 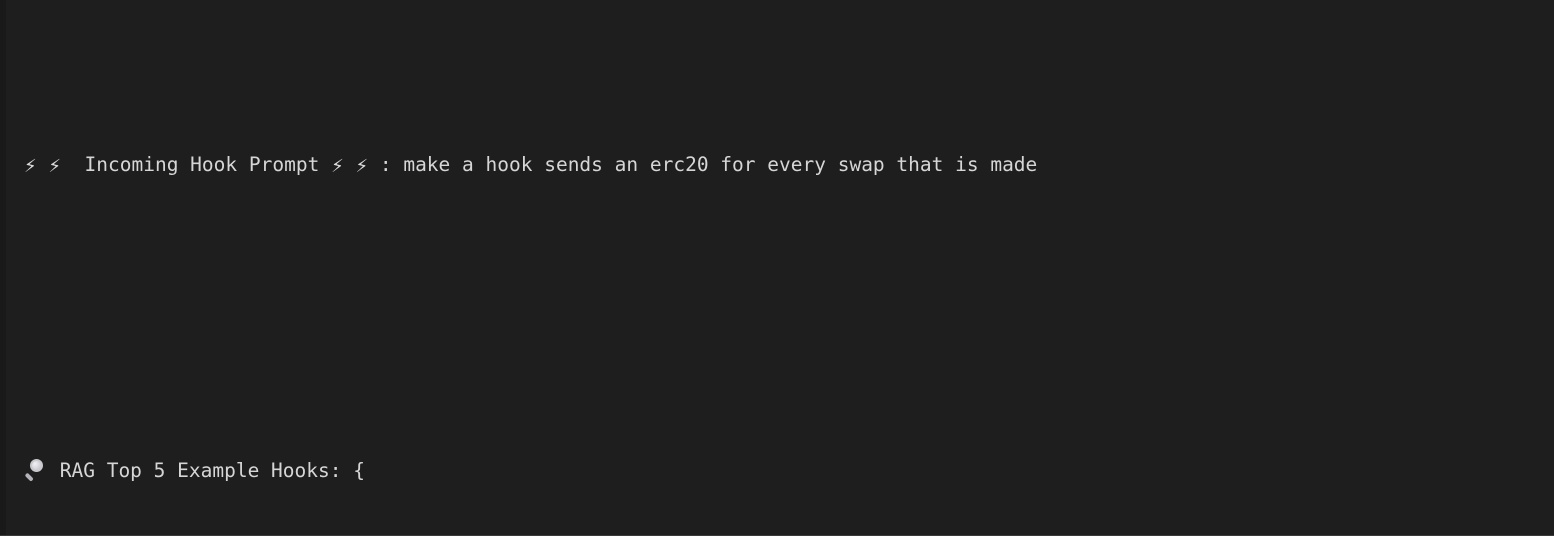 I want to click on incoming-prompt-label: Incoming Hook Prompt, so click(x=196, y=164).